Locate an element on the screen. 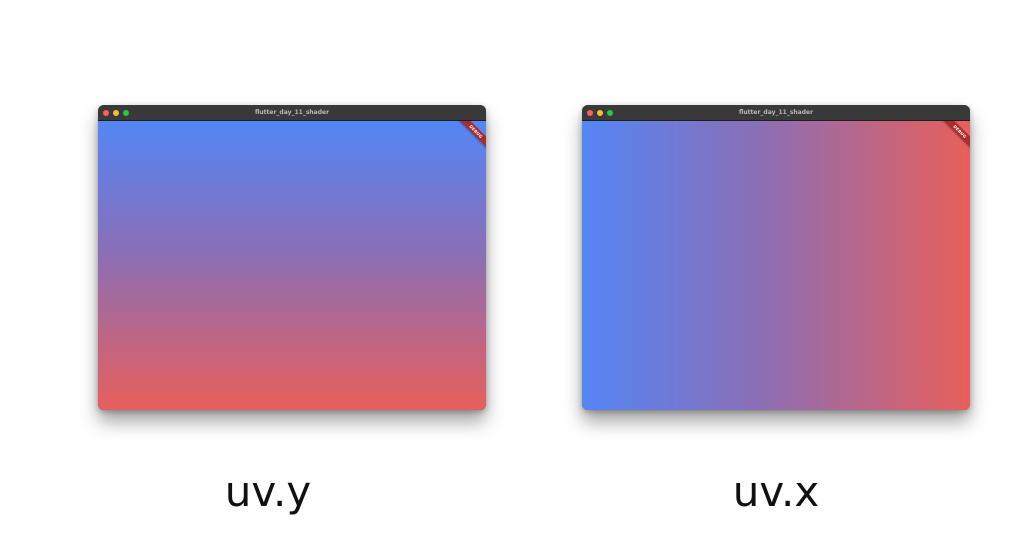 This screenshot has height=552, width=1024. caption-uv-y: uv.y is located at coordinates (268, 491).